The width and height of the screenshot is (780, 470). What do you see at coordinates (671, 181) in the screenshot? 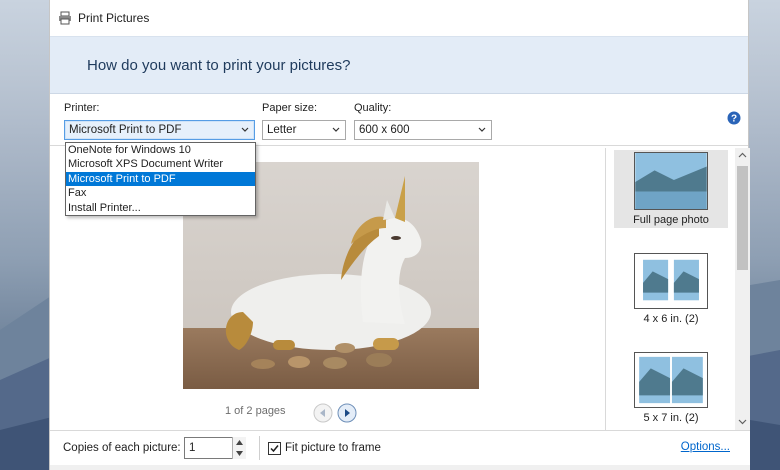
I see `layout-full-page-thumbnail` at bounding box center [671, 181].